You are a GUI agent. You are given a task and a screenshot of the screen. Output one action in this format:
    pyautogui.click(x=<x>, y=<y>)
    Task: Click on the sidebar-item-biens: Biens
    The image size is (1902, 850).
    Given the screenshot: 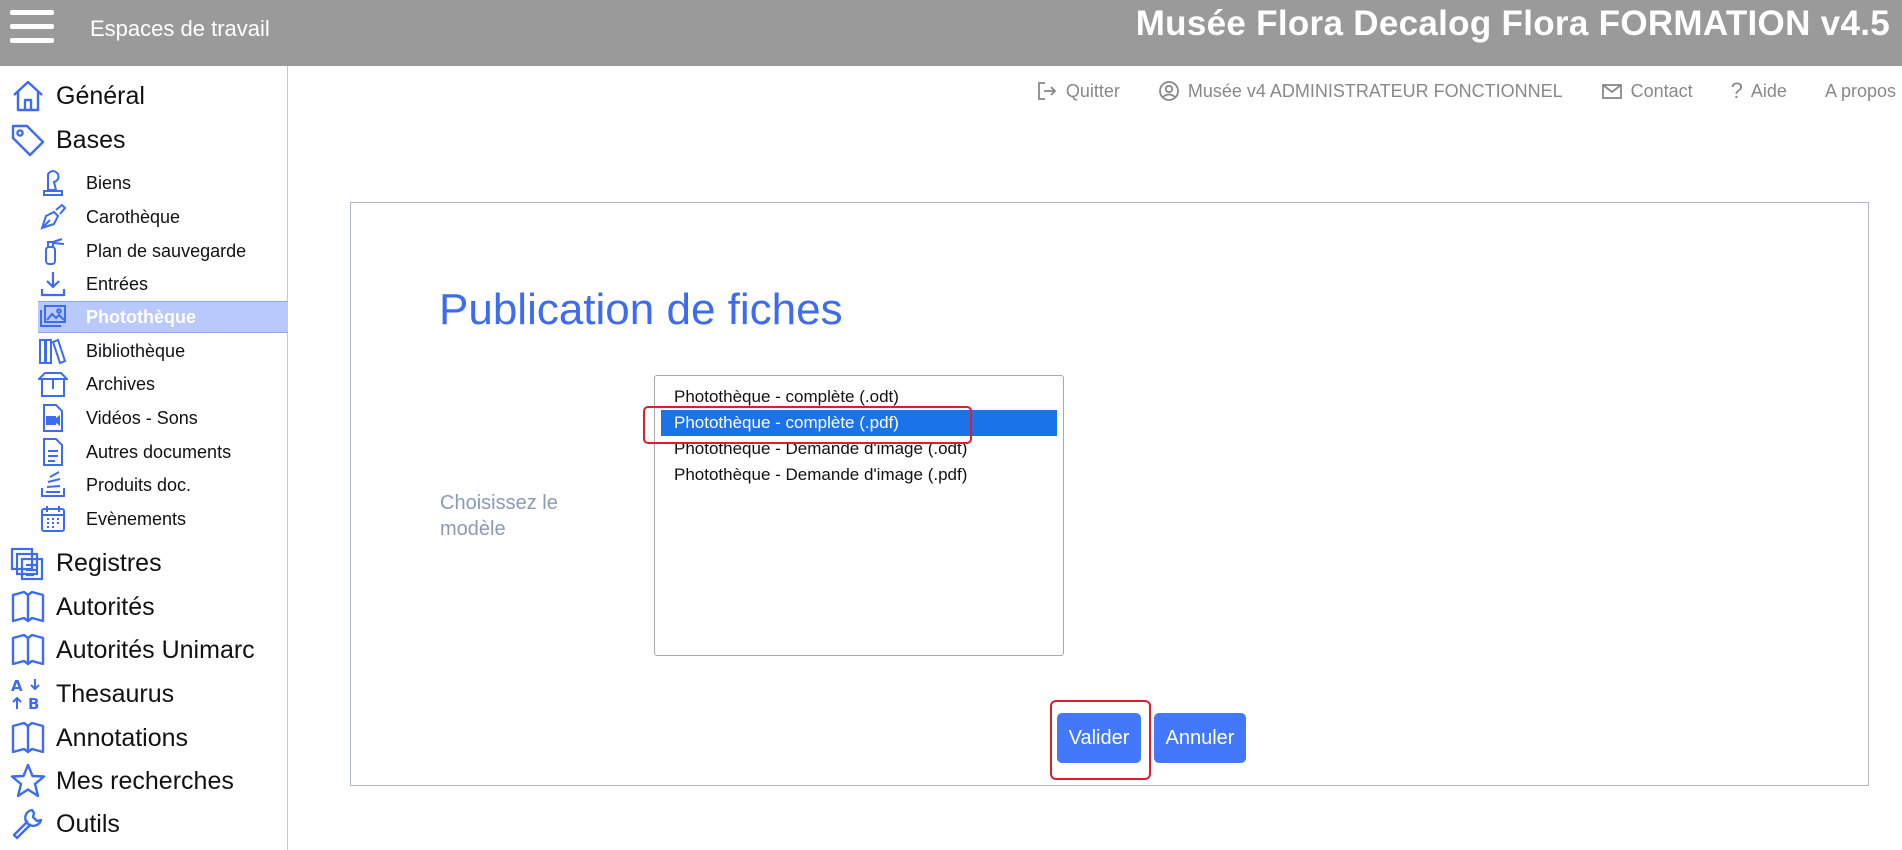 What is the action you would take?
    pyautogui.click(x=163, y=183)
    